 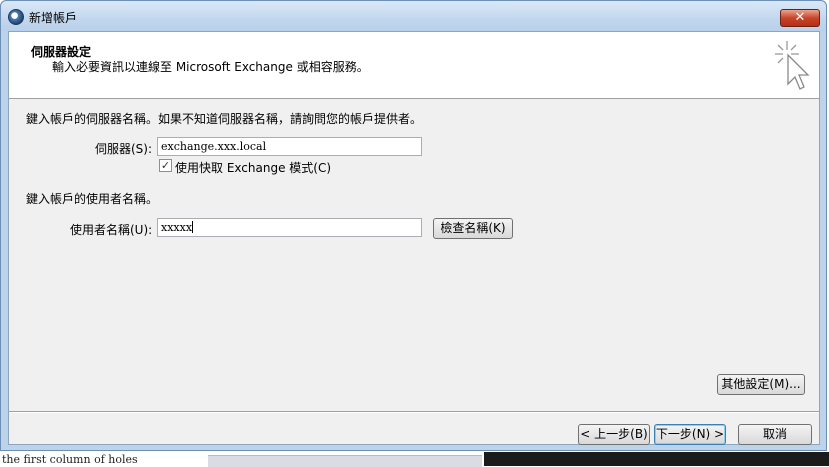 I want to click on background-window: the first column of holes, so click(x=414, y=459).